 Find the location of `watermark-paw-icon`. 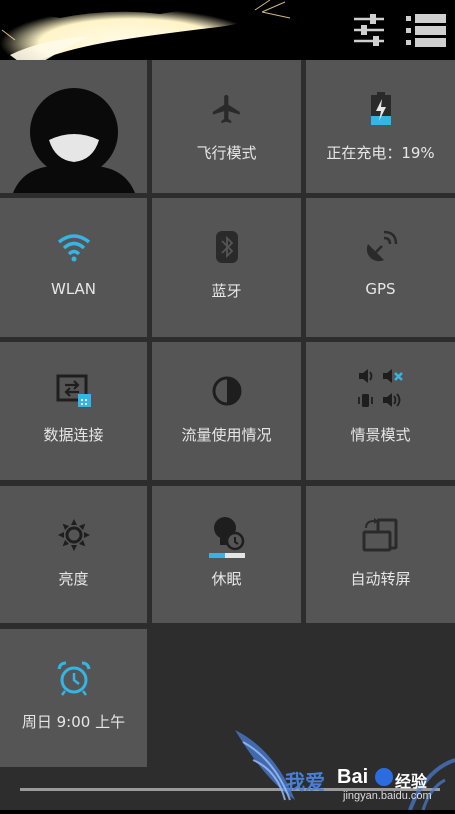

watermark-paw-icon is located at coordinates (384, 777).